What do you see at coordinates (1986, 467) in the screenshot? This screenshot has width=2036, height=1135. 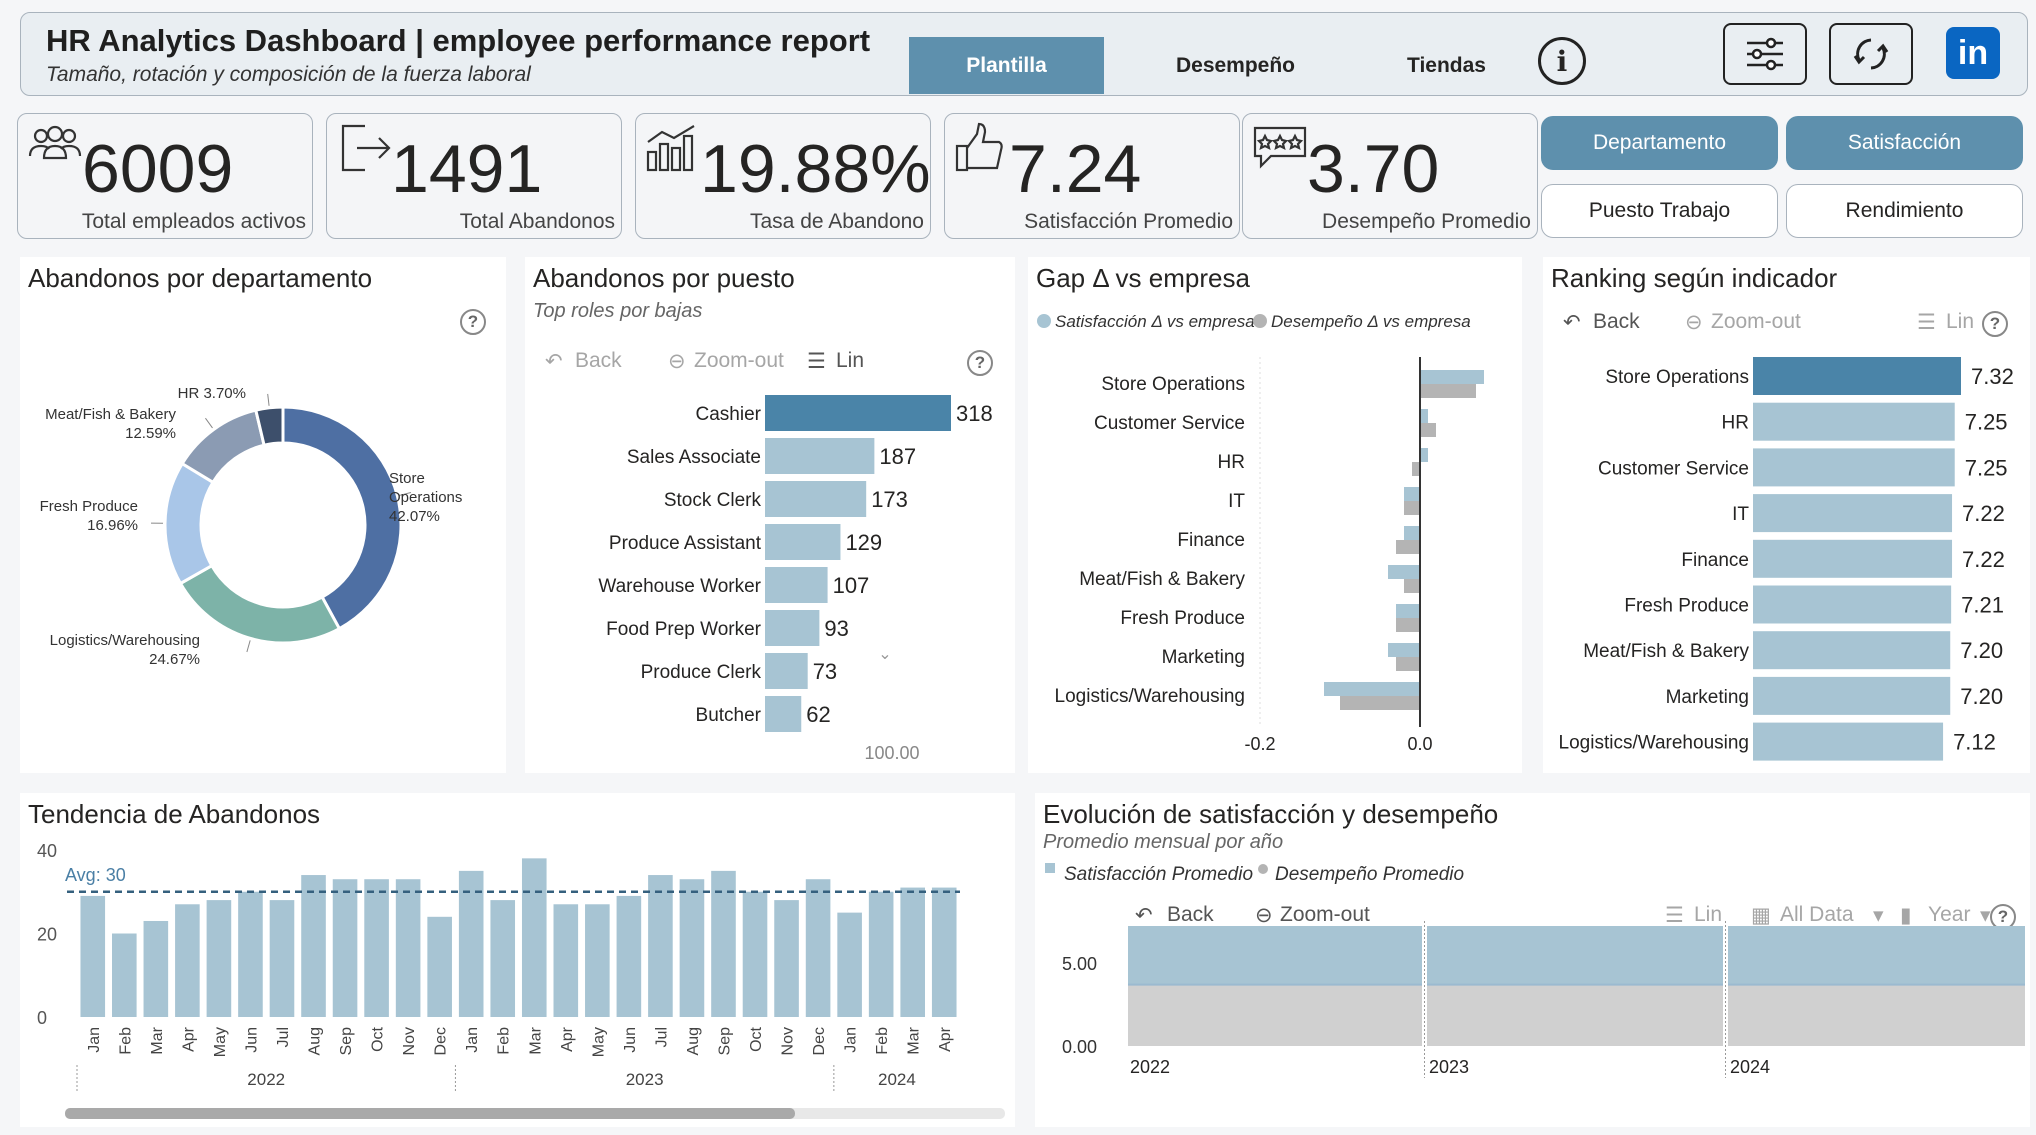 I see `bar-data-label: 7.25` at bounding box center [1986, 467].